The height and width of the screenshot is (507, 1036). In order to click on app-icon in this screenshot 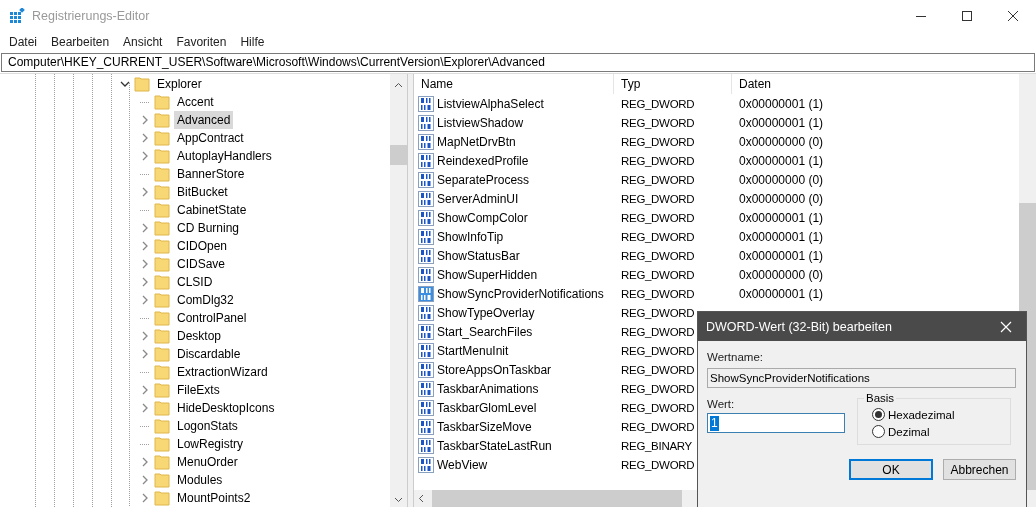, I will do `click(17, 16)`.